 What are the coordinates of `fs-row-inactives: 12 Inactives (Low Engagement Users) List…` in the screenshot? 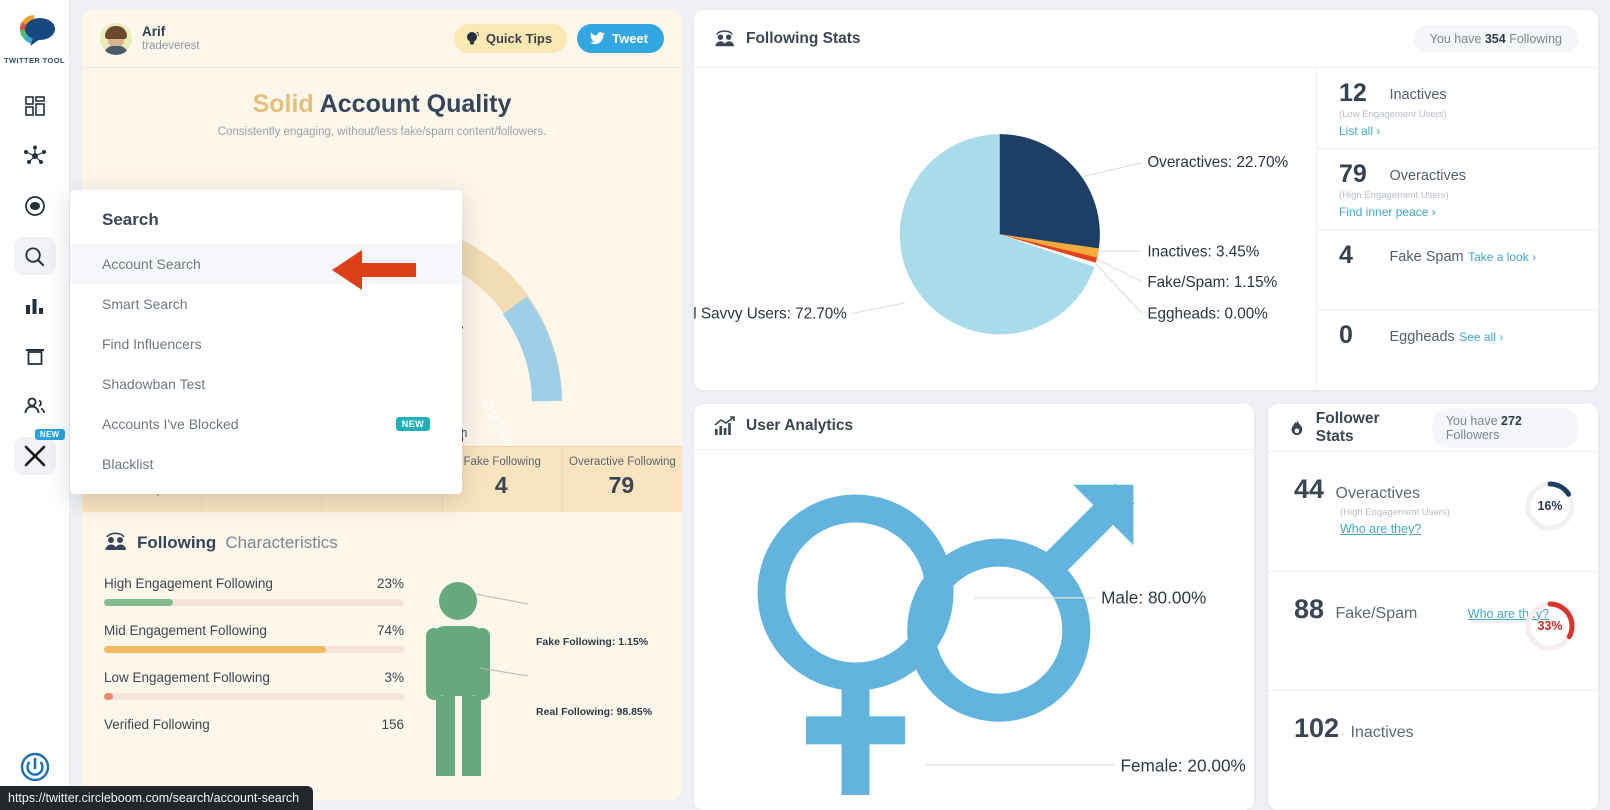 It's located at (1457, 108).